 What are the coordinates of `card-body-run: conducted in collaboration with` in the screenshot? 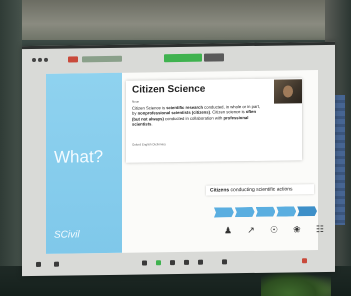 It's located at (193, 118).